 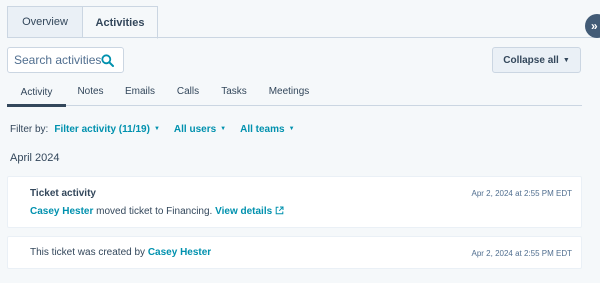 I want to click on tab-activity-label: Activity, so click(x=36, y=92).